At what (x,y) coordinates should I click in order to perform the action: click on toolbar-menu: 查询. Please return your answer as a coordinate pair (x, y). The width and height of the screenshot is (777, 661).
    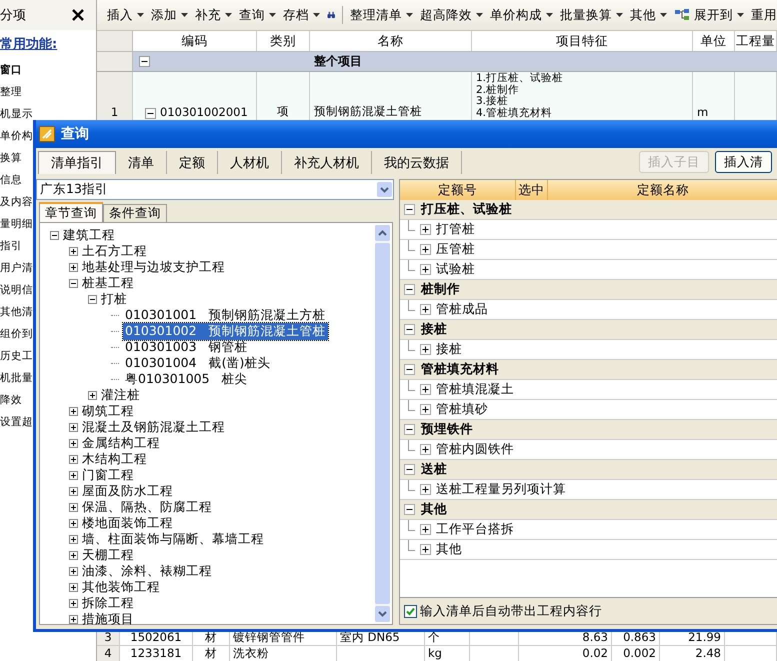
    Looking at the image, I should click on (257, 15).